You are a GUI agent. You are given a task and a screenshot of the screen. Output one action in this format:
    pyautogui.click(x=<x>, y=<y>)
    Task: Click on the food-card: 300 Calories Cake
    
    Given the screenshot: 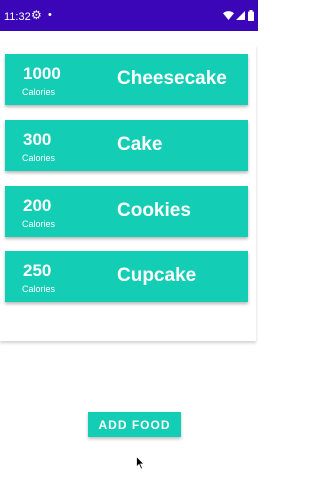 What is the action you would take?
    pyautogui.click(x=126, y=145)
    